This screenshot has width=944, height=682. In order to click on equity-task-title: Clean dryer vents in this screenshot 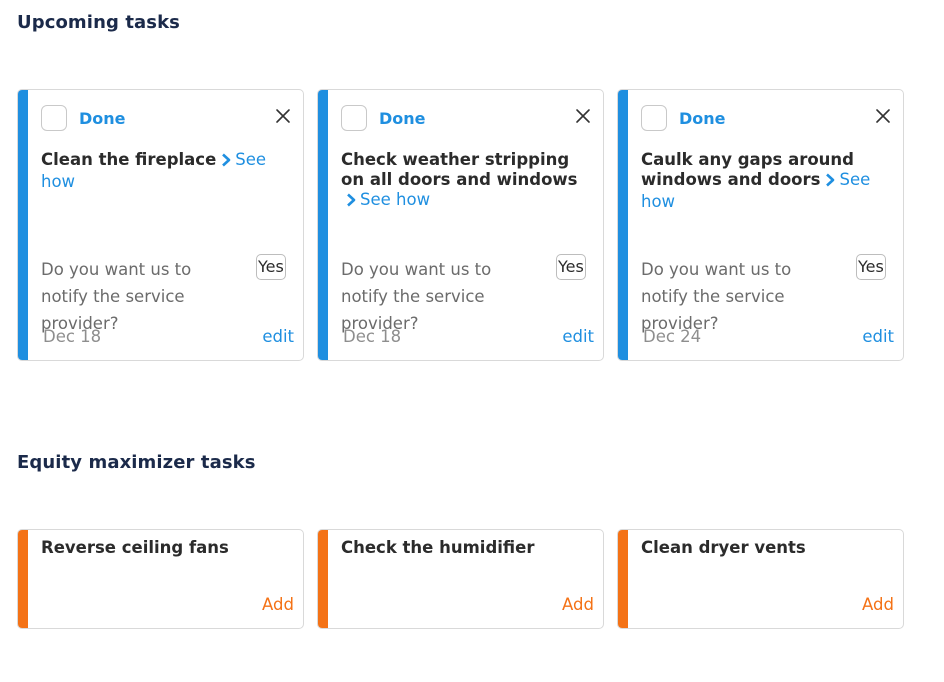, I will do `click(723, 547)`.